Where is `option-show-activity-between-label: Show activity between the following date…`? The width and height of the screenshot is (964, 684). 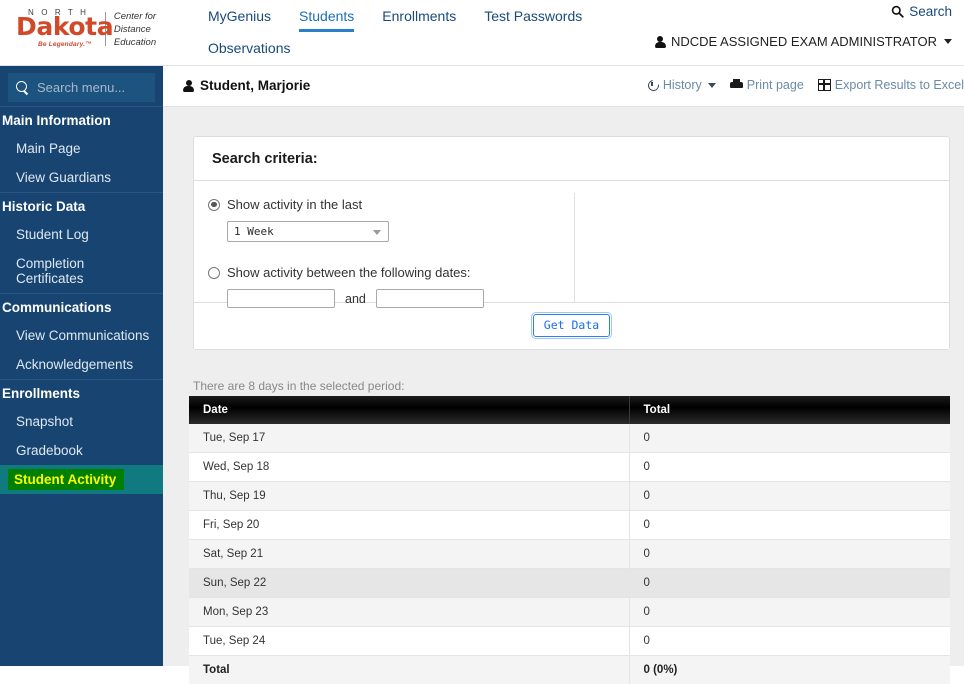
option-show-activity-between-label: Show activity between the following date… is located at coordinates (349, 272).